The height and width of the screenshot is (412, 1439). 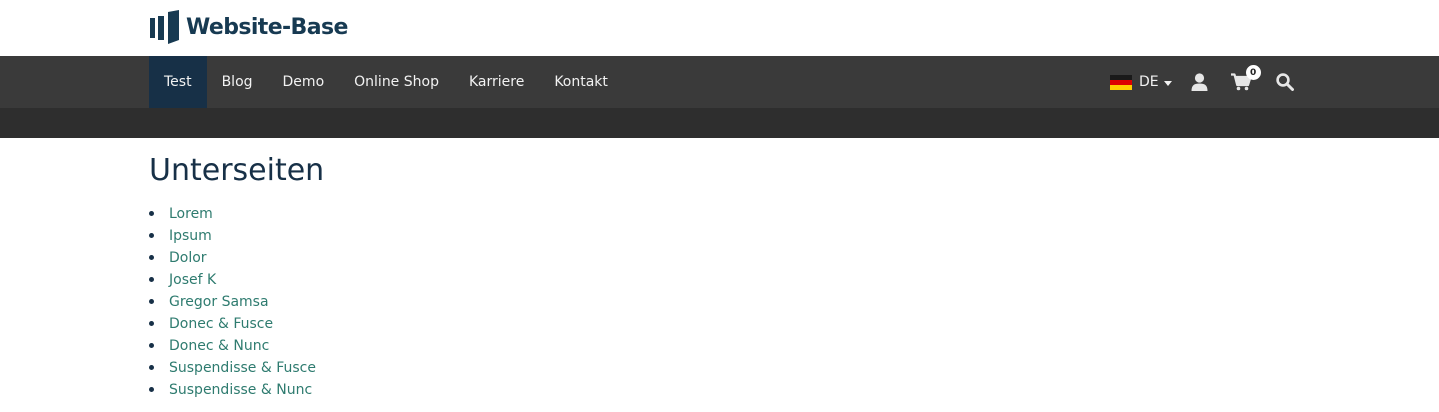 I want to click on subpage-link-suspendisse-nunc: Suspendisse & Nunc, so click(x=240, y=390).